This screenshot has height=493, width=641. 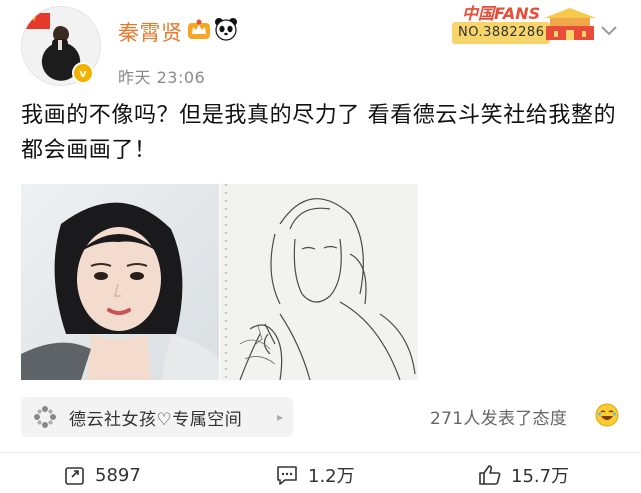 I want to click on like-button: 15.7万, so click(x=523, y=475).